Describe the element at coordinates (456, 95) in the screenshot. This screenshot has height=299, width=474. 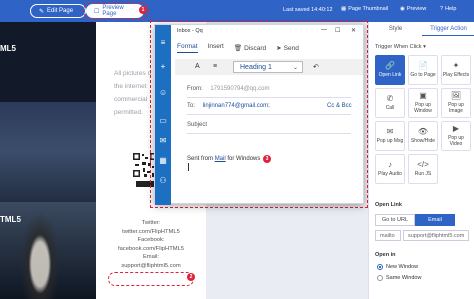
I see `image-icon: 🖼` at that location.